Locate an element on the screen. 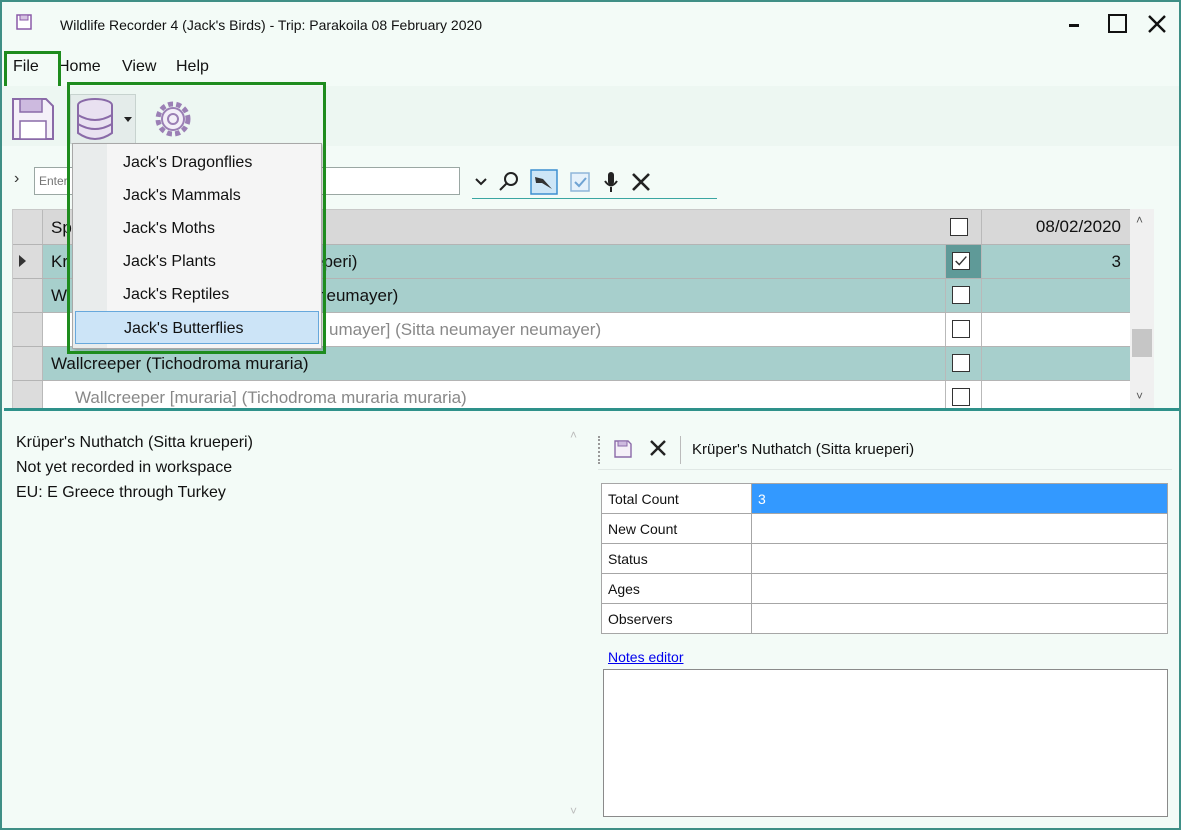 The height and width of the screenshot is (830, 1181). header-date: 08/02/2020 is located at coordinates (1058, 227).